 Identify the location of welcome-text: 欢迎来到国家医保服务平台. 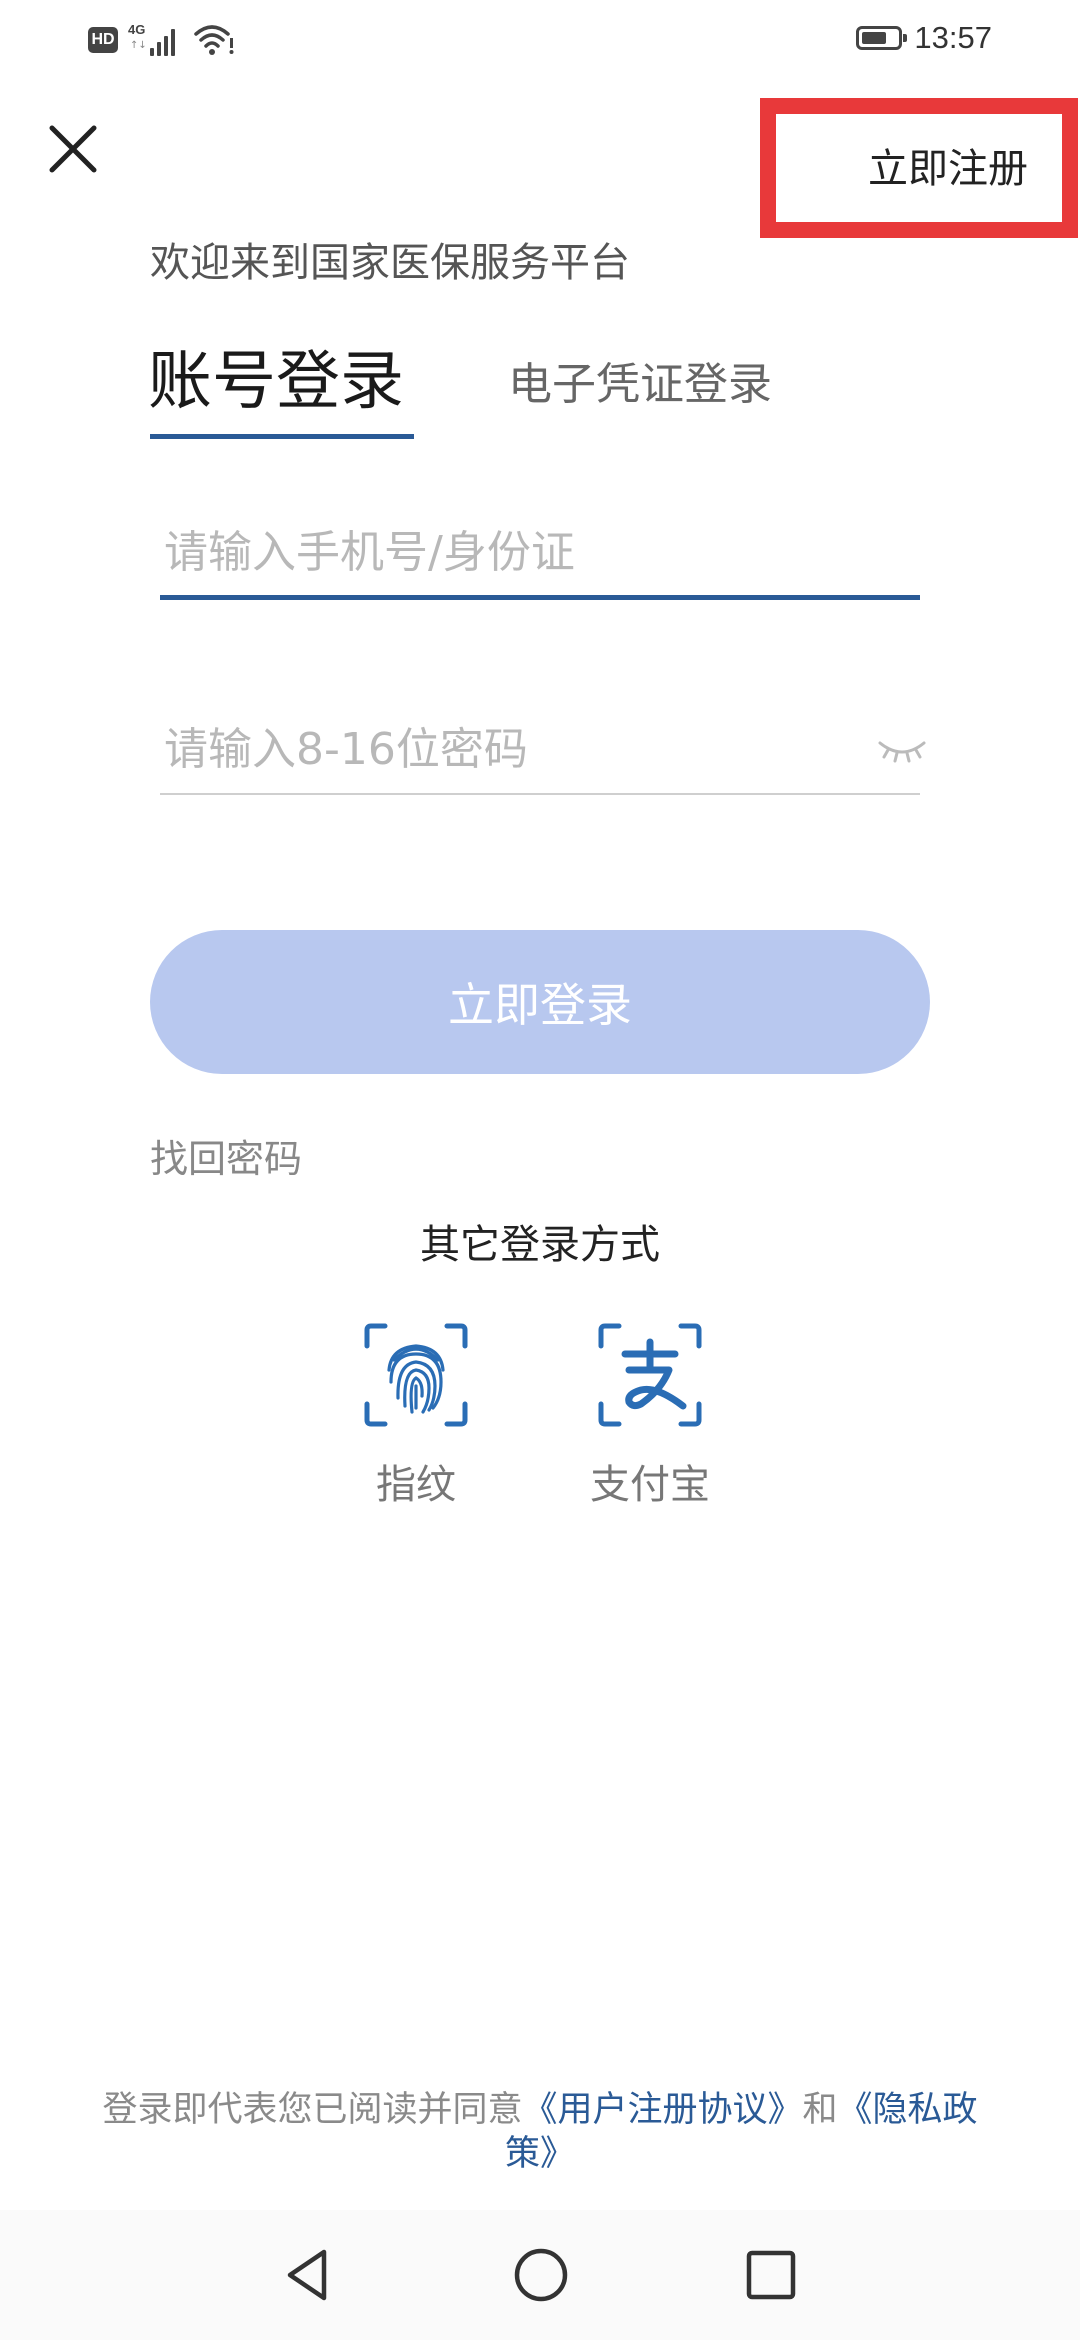
(390, 263).